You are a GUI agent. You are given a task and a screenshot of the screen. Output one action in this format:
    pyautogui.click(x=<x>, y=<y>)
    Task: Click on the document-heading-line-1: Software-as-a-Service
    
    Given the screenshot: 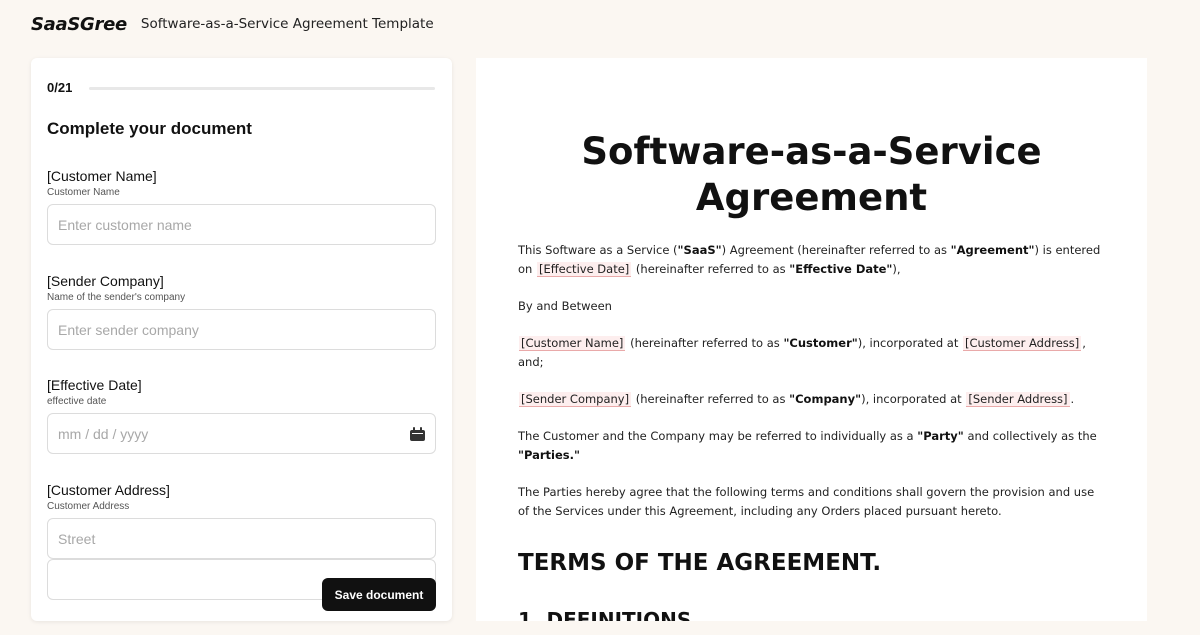 What is the action you would take?
    pyautogui.click(x=811, y=151)
    